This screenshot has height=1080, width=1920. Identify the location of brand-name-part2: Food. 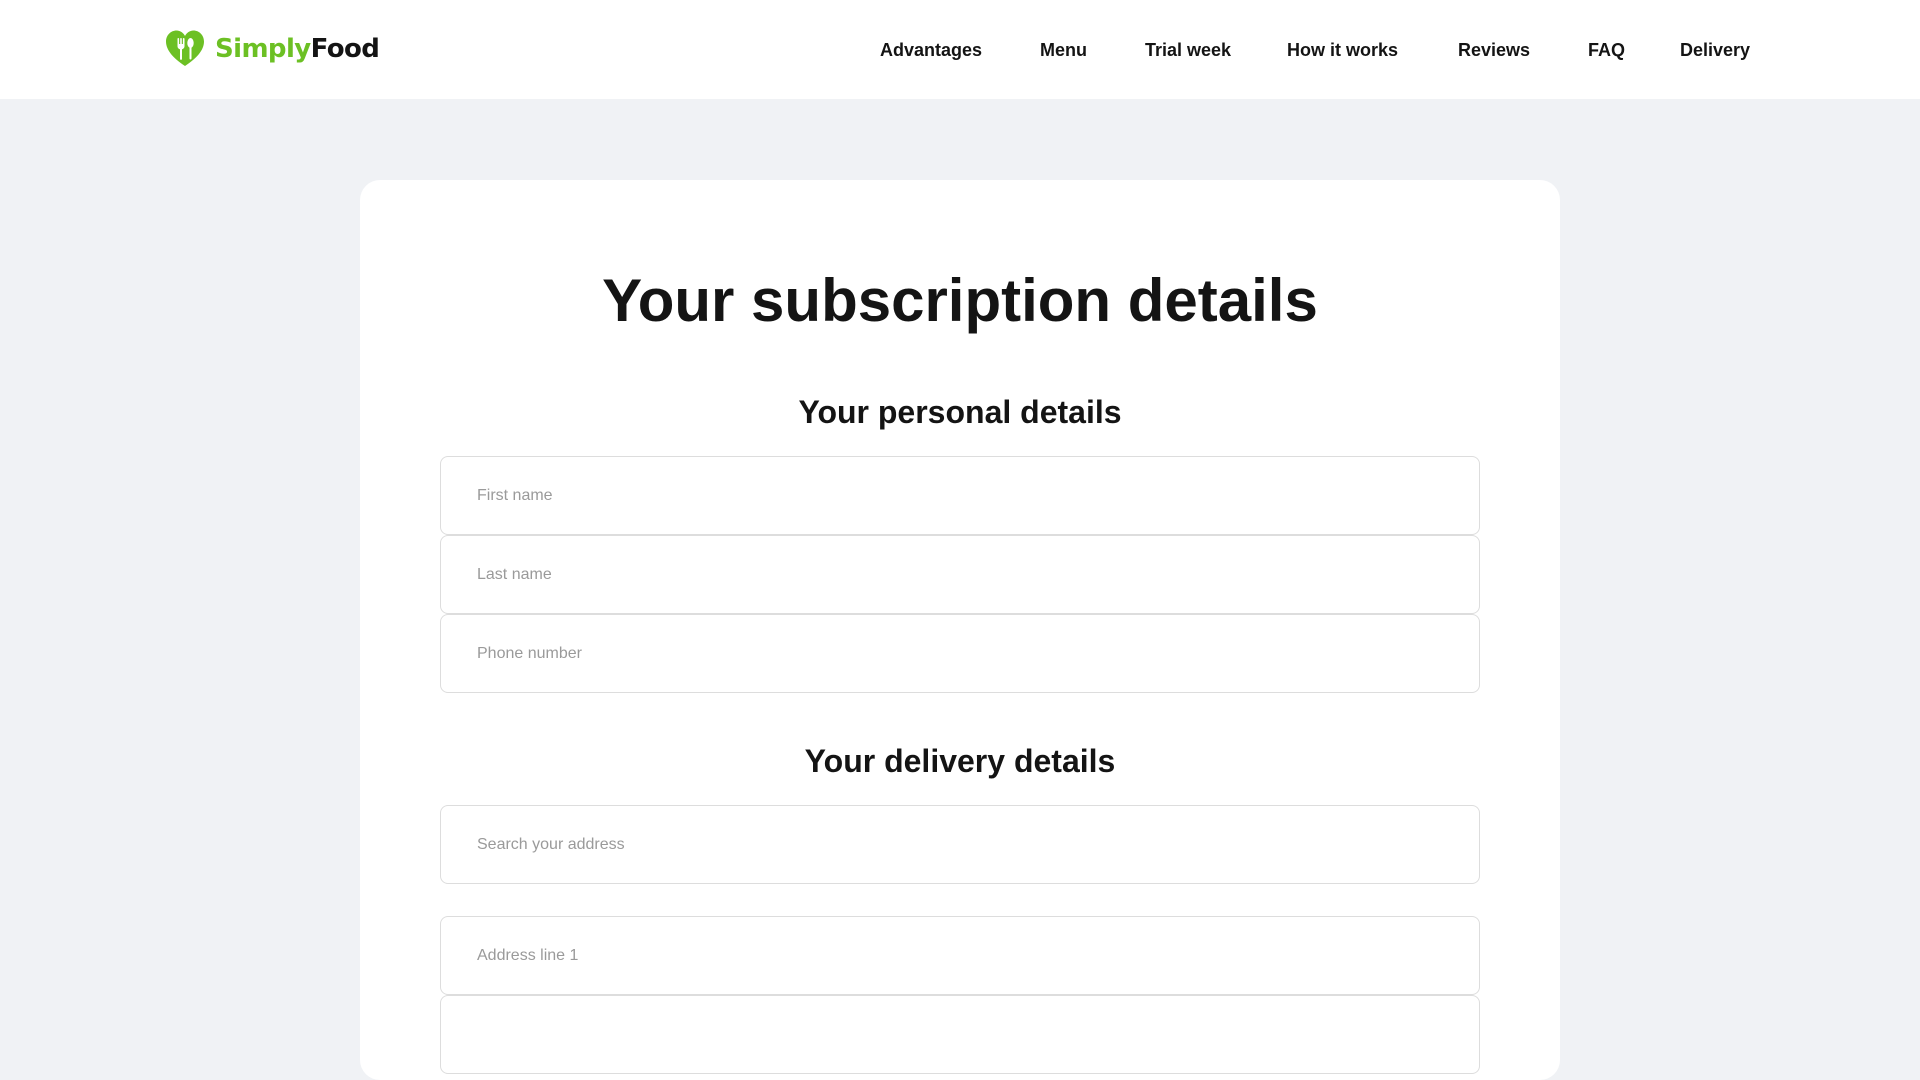
(345, 49).